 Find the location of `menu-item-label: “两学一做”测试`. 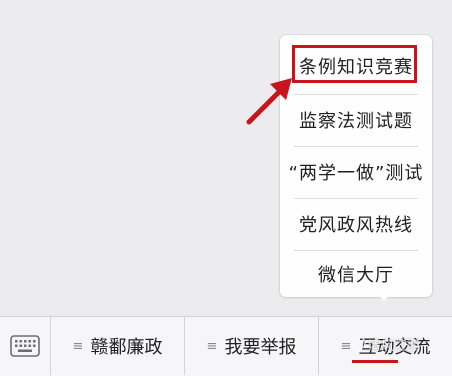

menu-item-label: “两学一做”测试 is located at coordinates (356, 173).